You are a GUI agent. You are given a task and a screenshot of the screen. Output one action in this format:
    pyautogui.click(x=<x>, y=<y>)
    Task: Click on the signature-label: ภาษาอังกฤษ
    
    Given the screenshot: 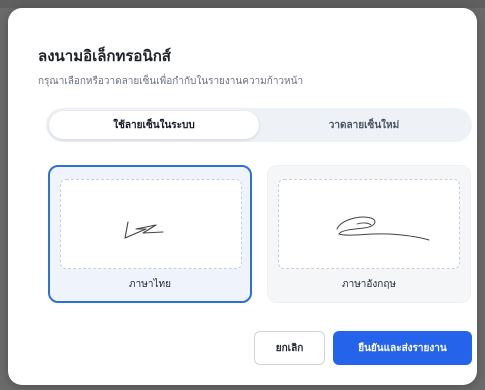 What is the action you would take?
    pyautogui.click(x=368, y=284)
    